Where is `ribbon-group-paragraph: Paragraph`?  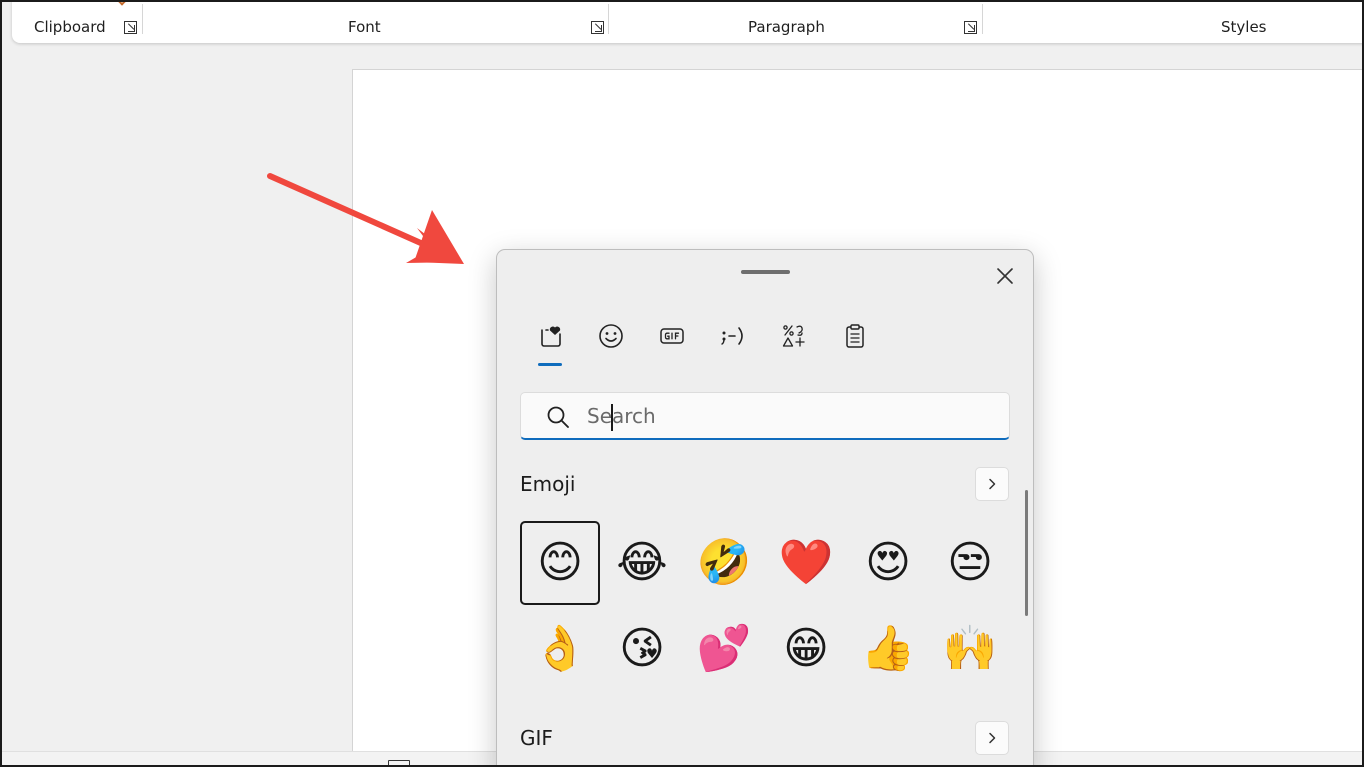 ribbon-group-paragraph: Paragraph is located at coordinates (795, 18).